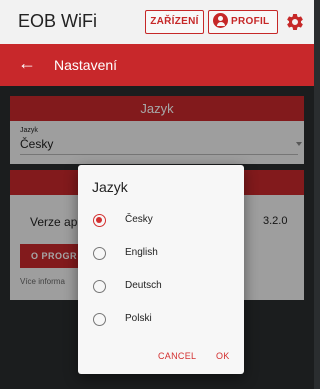 The image size is (320, 389). Describe the element at coordinates (110, 187) in the screenshot. I see `dialog-title: Jazyk` at that location.